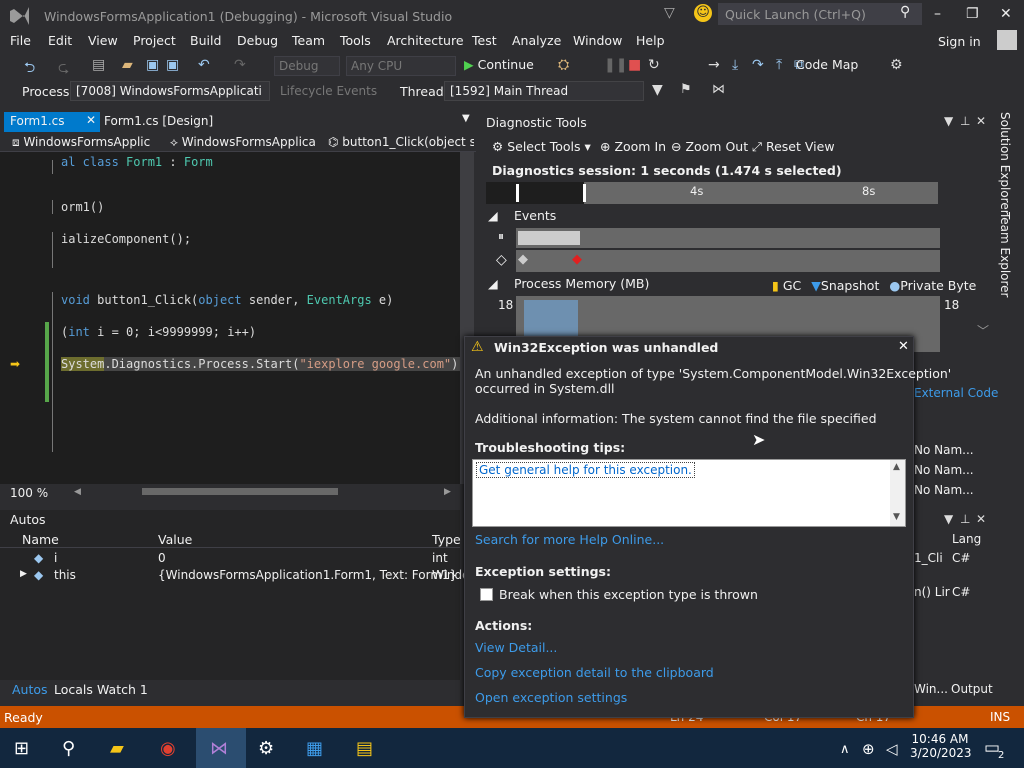 This screenshot has height=768, width=1024. I want to click on continue-button: ▶ Continue, so click(499, 64).